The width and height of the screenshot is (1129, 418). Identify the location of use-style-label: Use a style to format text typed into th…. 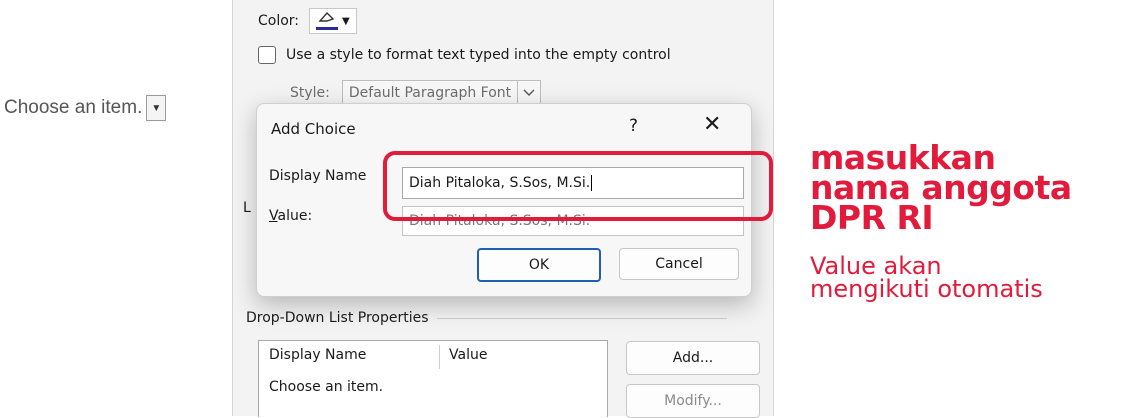
(478, 55).